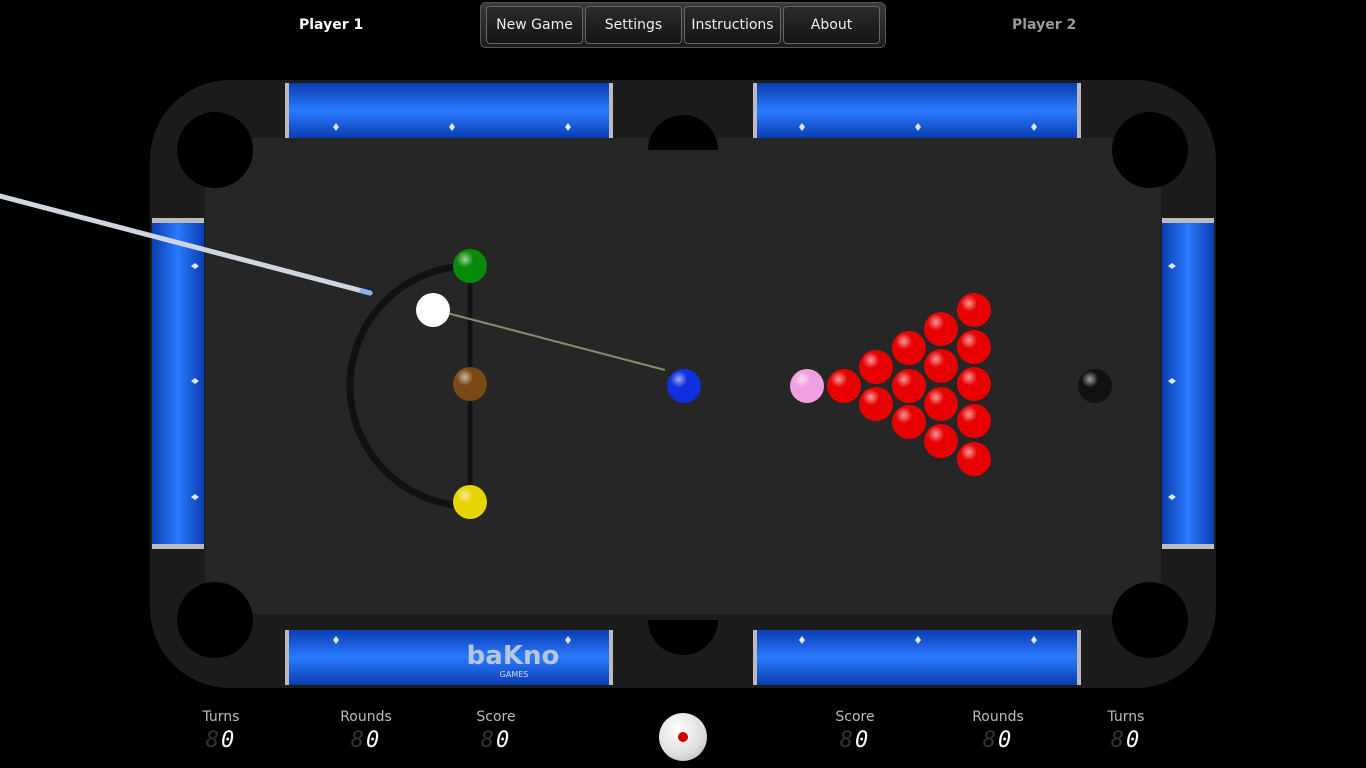 The height and width of the screenshot is (768, 1366). I want to click on turn-indicator-red-dot, so click(683, 737).